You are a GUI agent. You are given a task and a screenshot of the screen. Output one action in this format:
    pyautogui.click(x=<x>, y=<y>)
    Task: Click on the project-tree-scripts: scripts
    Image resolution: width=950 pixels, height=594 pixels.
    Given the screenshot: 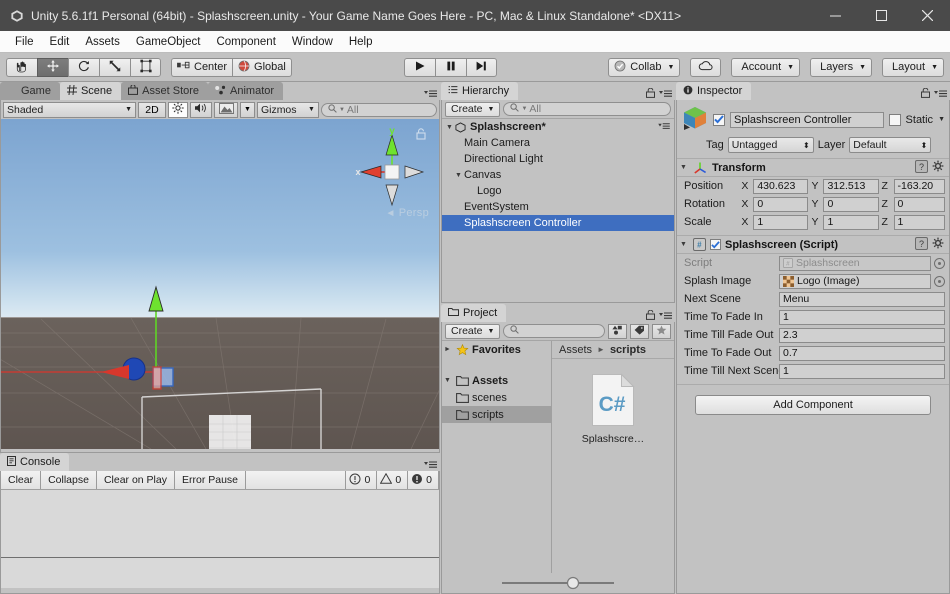 What is the action you would take?
    pyautogui.click(x=496, y=414)
    